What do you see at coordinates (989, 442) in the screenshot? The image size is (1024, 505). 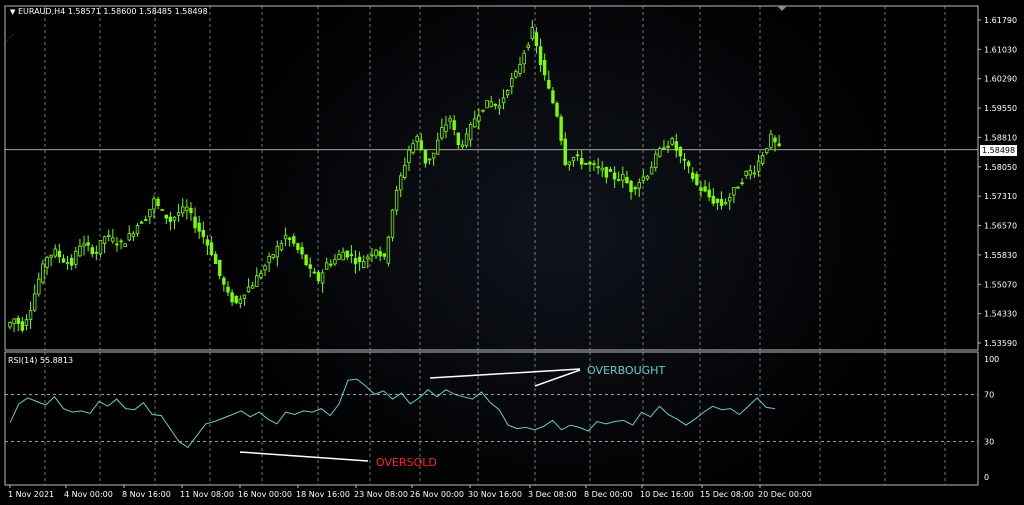 I see `rsi-tick-label: 30` at bounding box center [989, 442].